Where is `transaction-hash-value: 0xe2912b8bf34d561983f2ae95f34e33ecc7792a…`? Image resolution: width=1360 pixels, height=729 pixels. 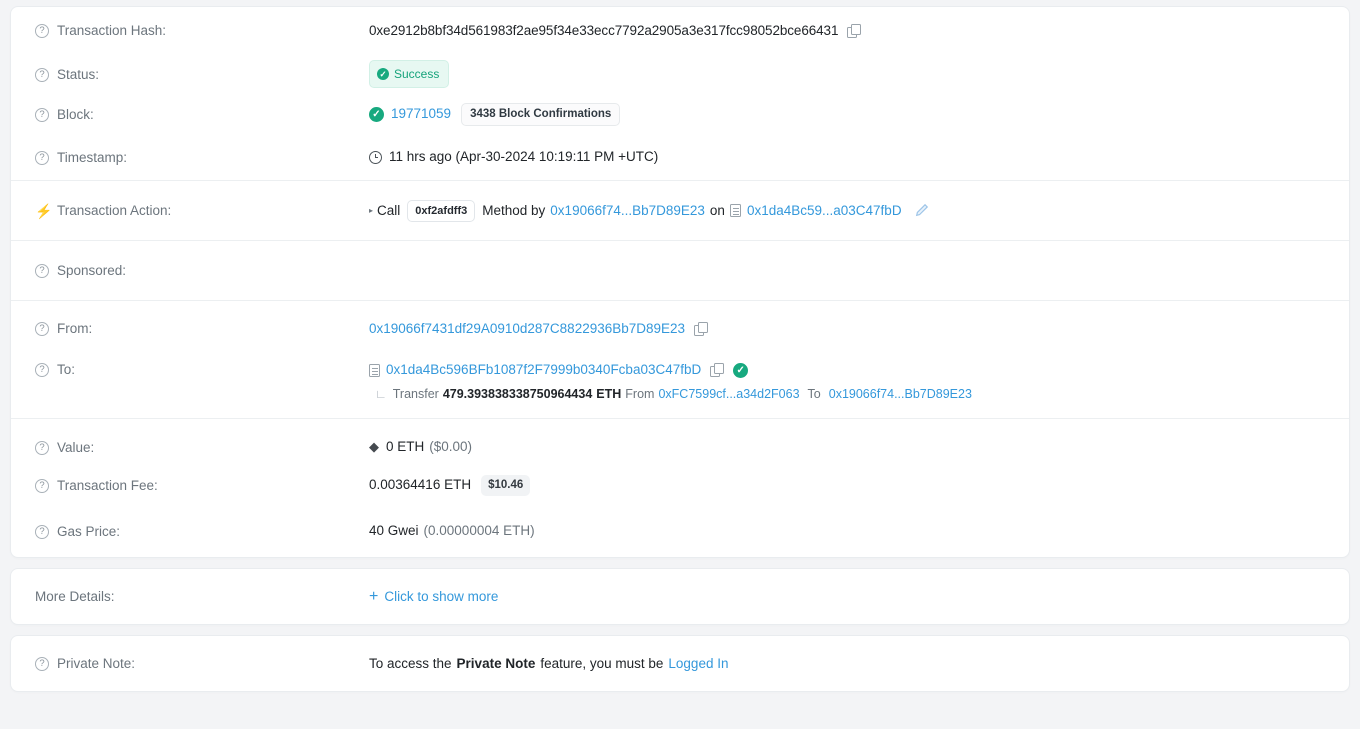 transaction-hash-value: 0xe2912b8bf34d561983f2ae95f34e33ecc7792a… is located at coordinates (604, 30).